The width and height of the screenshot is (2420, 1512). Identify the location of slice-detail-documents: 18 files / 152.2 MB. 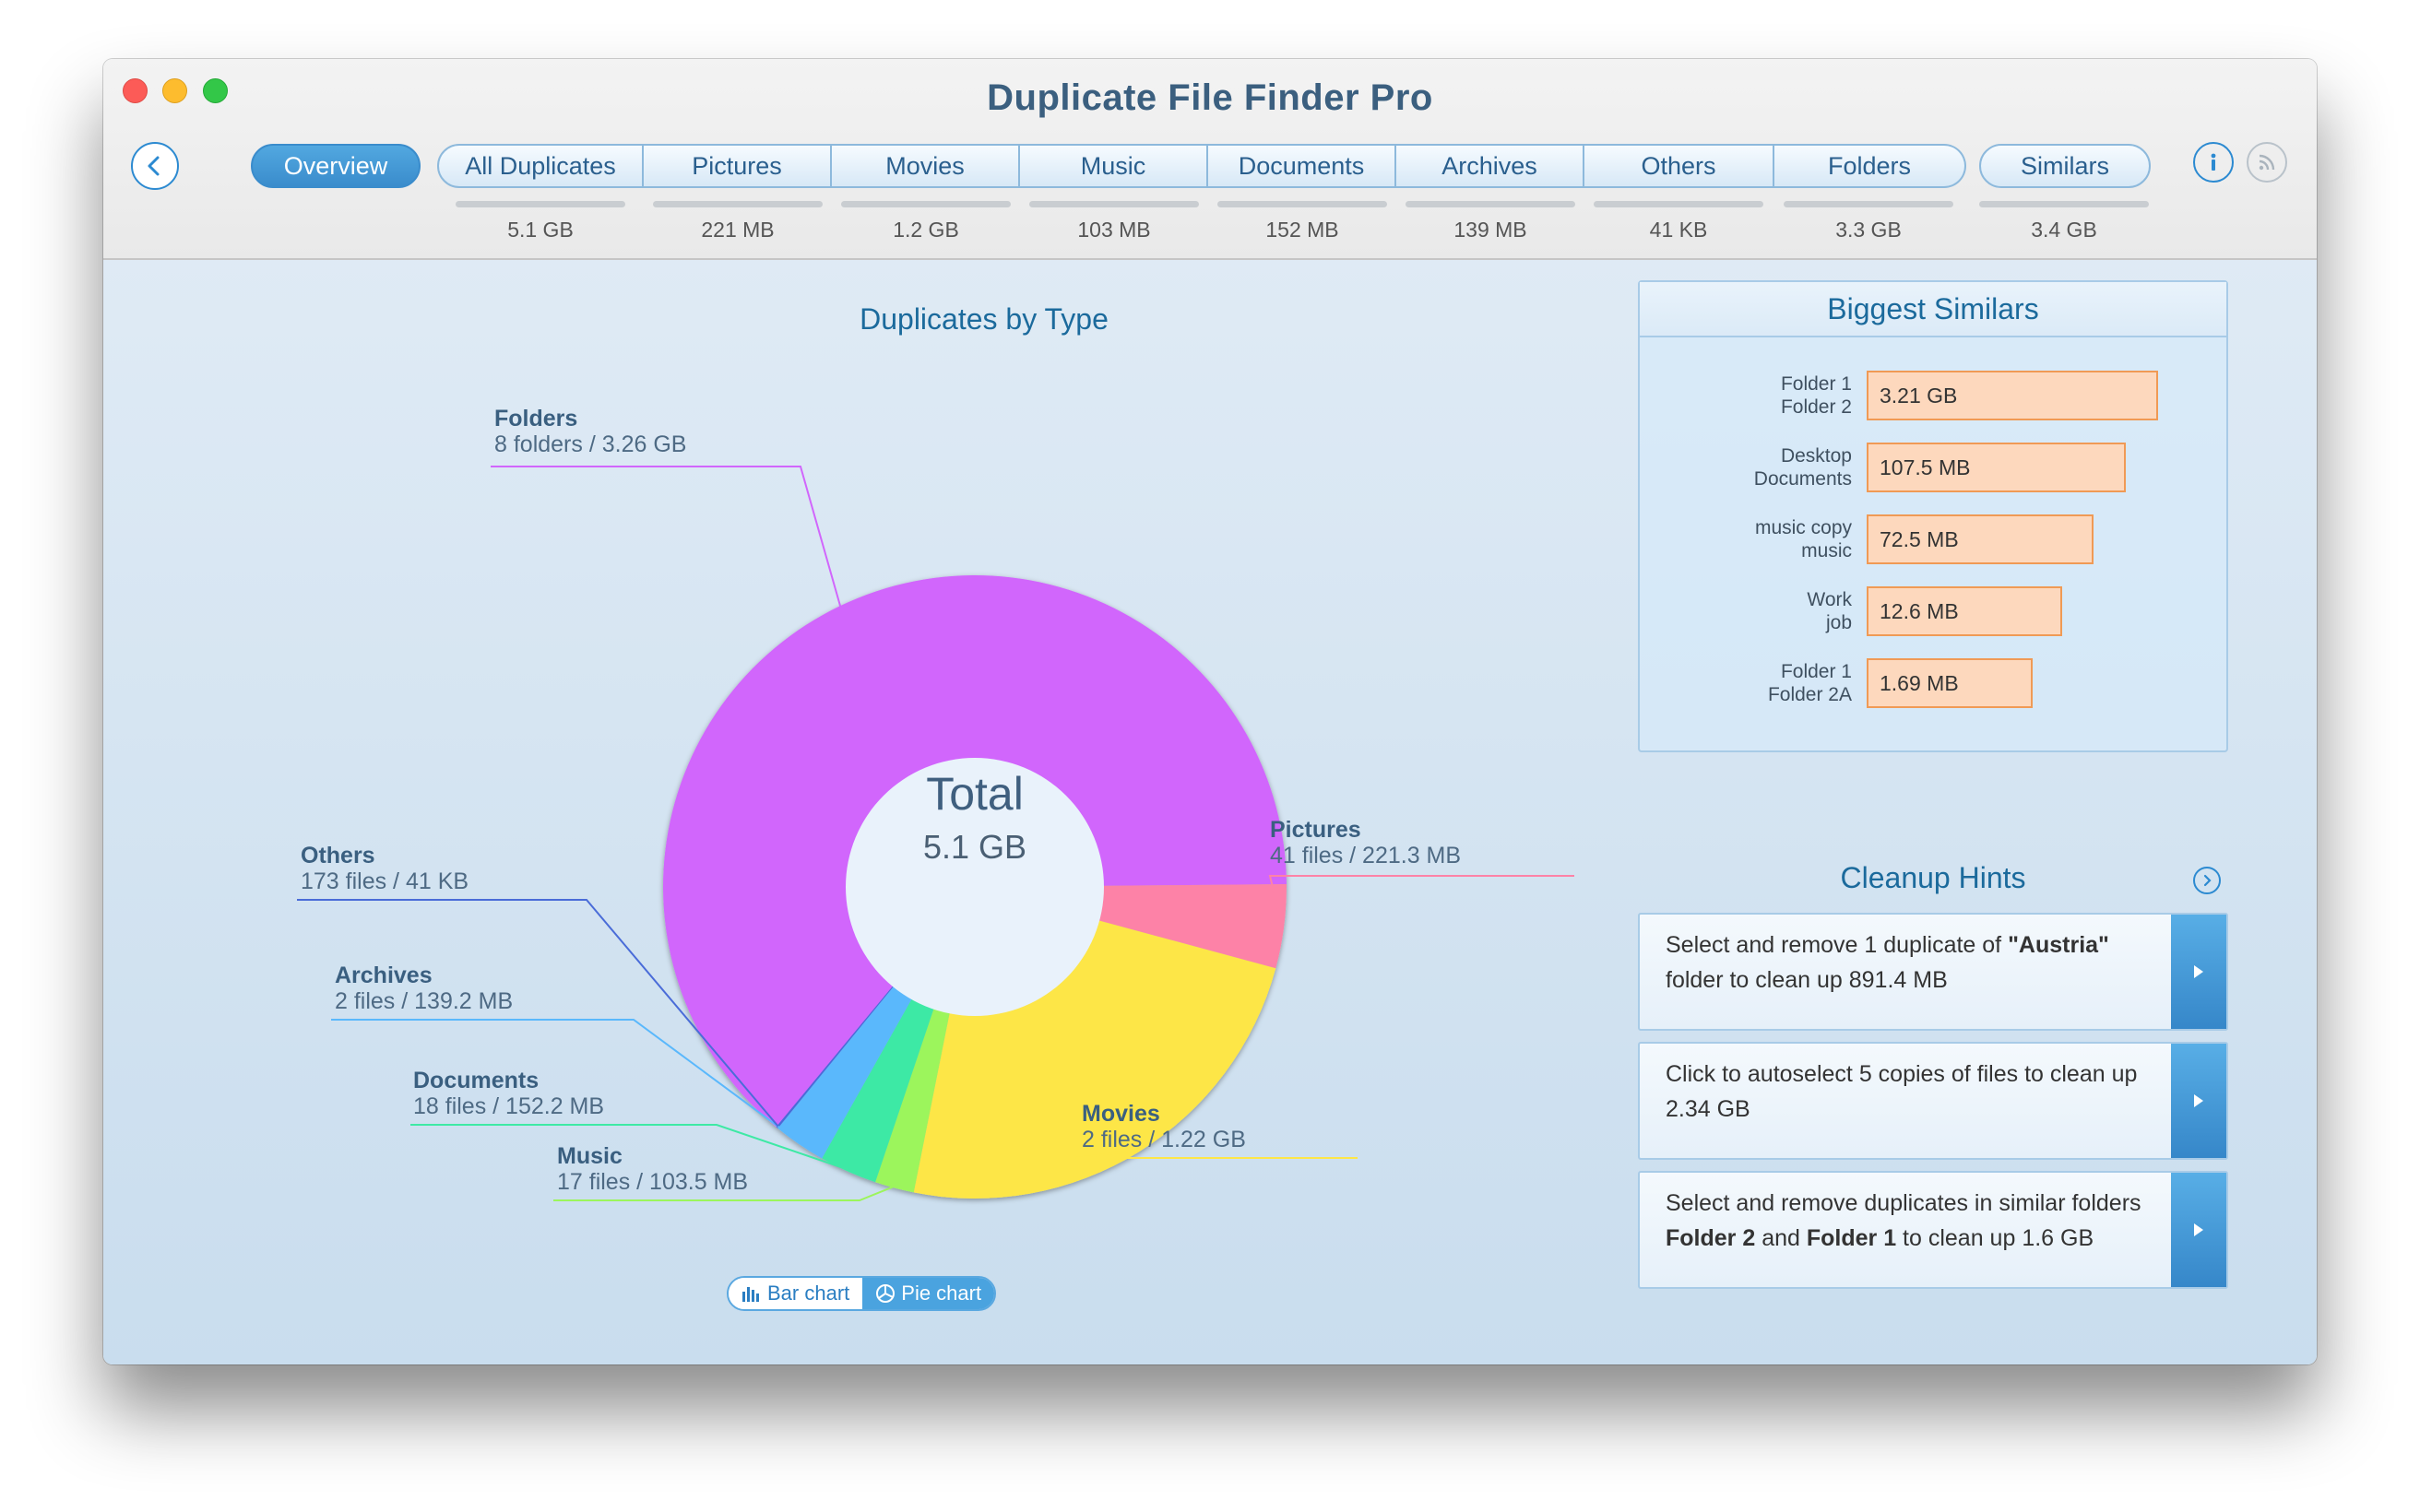
(509, 1106).